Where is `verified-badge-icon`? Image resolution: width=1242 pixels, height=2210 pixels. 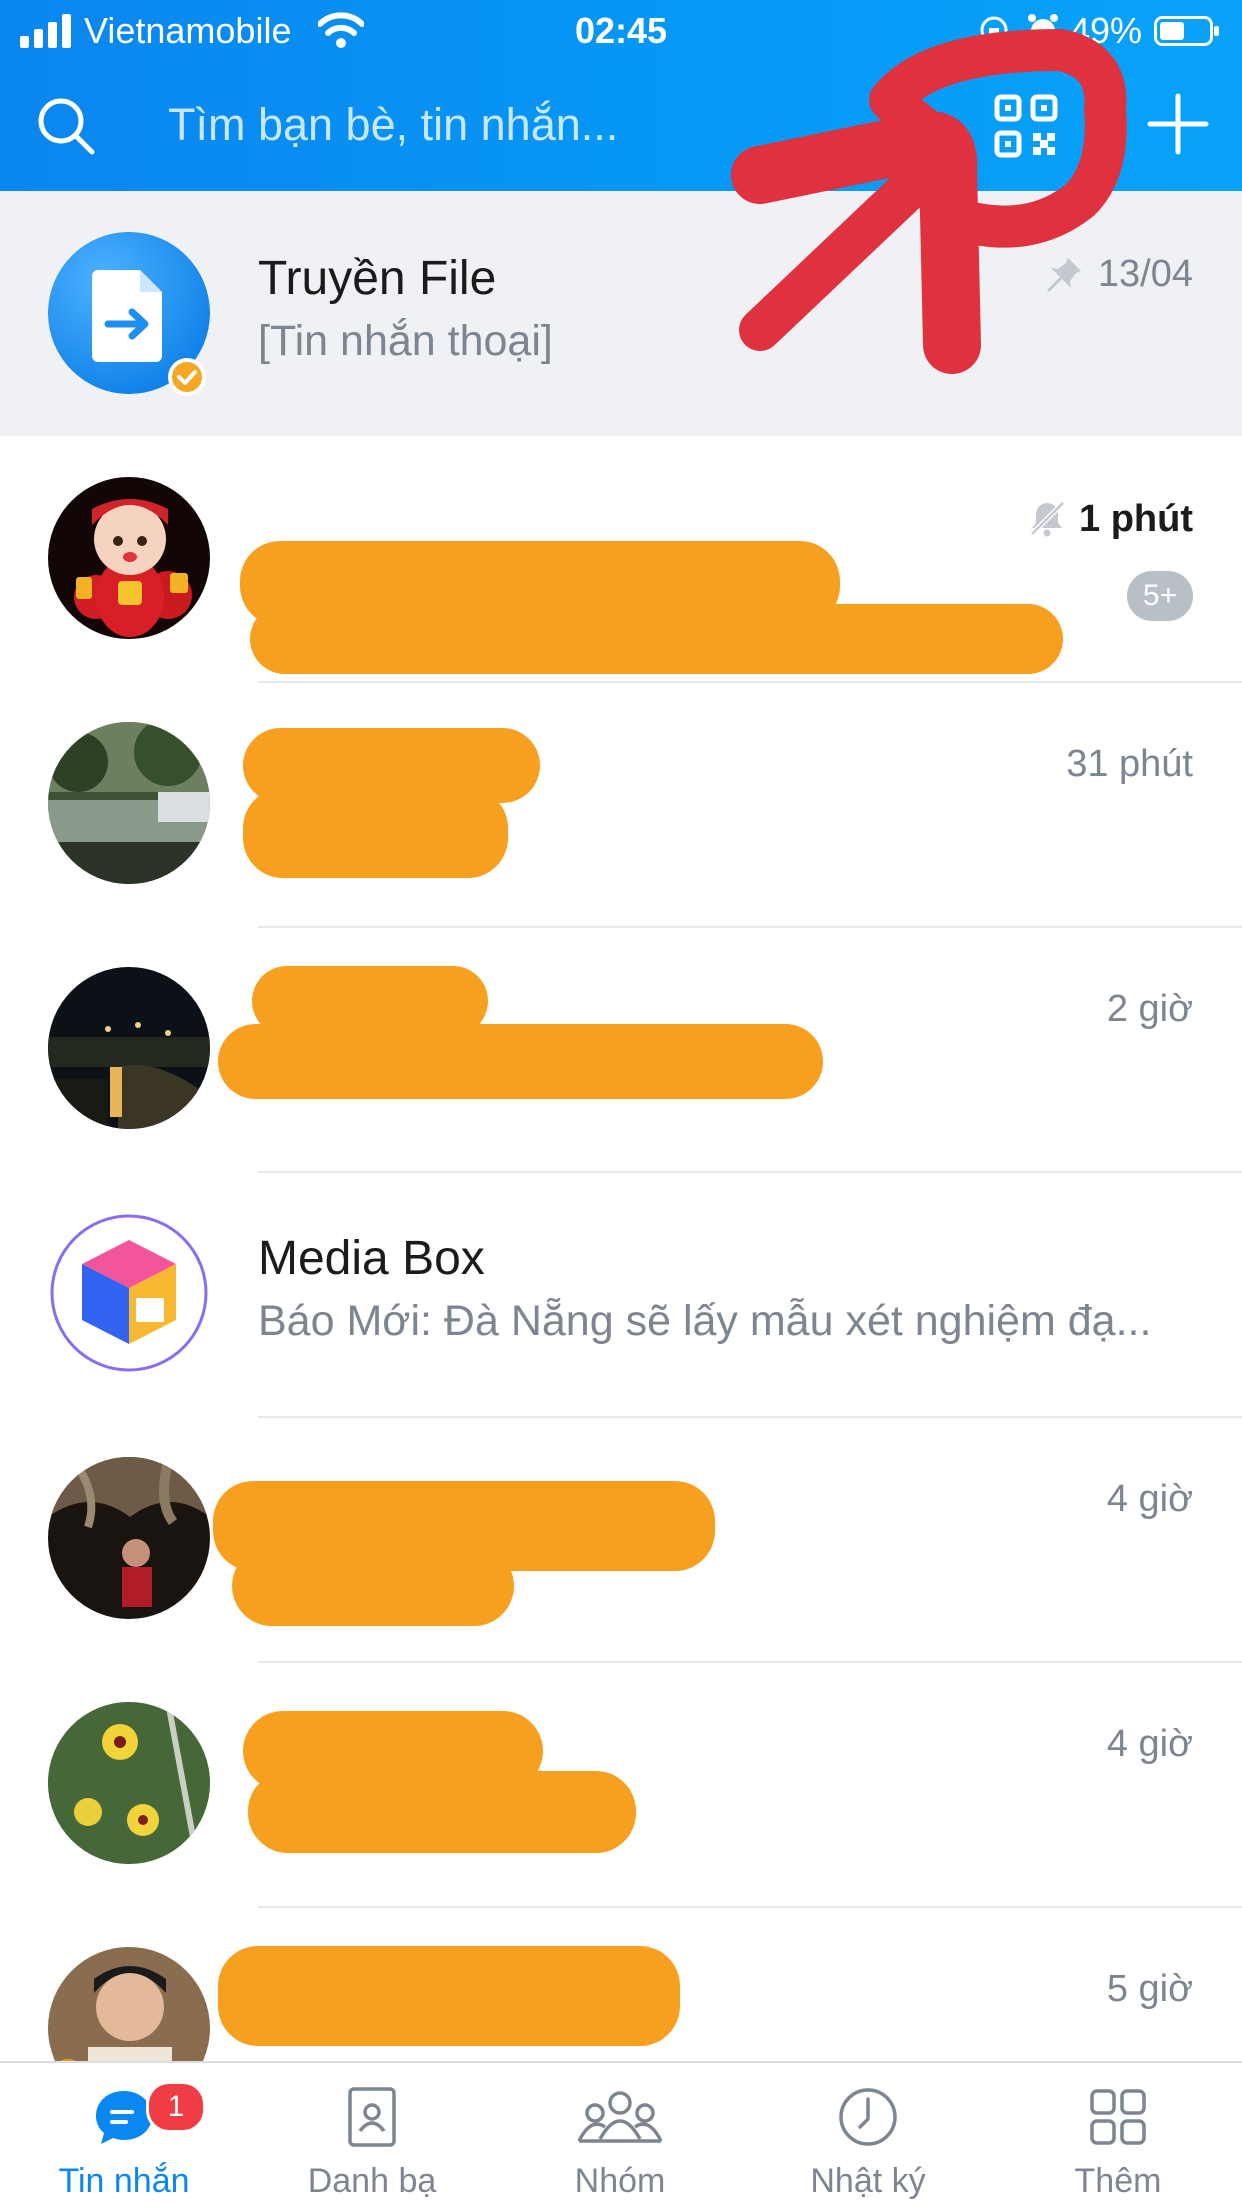
verified-badge-icon is located at coordinates (187, 377).